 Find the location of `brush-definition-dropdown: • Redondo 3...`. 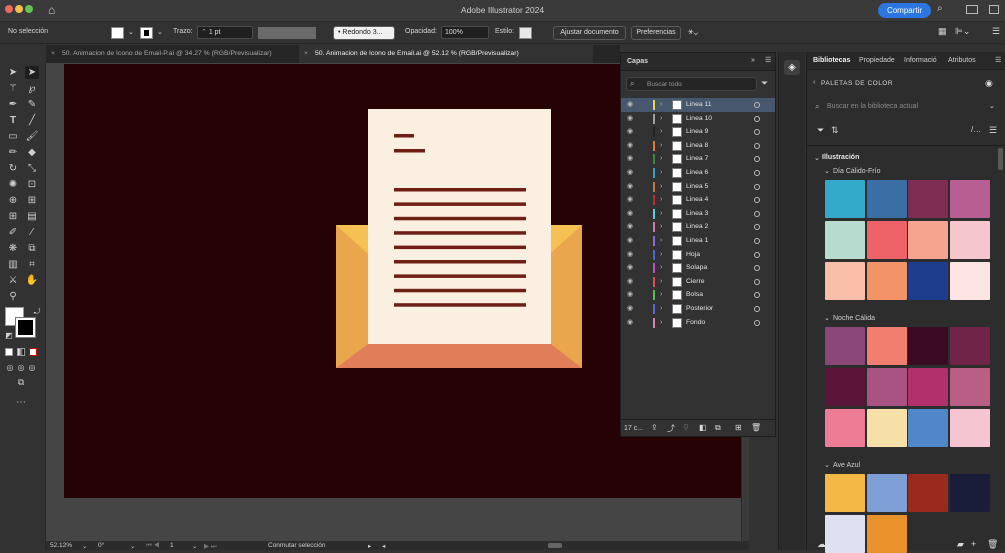

brush-definition-dropdown: • Redondo 3... is located at coordinates (364, 33).